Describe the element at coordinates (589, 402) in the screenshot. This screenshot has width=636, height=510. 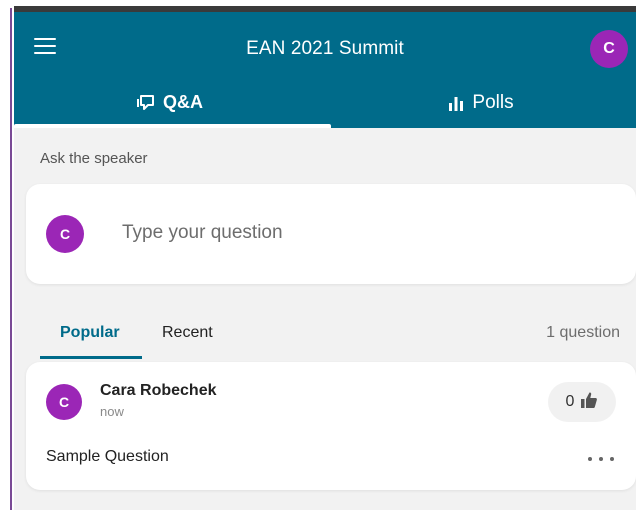
I see `thumbs-up-icon` at that location.